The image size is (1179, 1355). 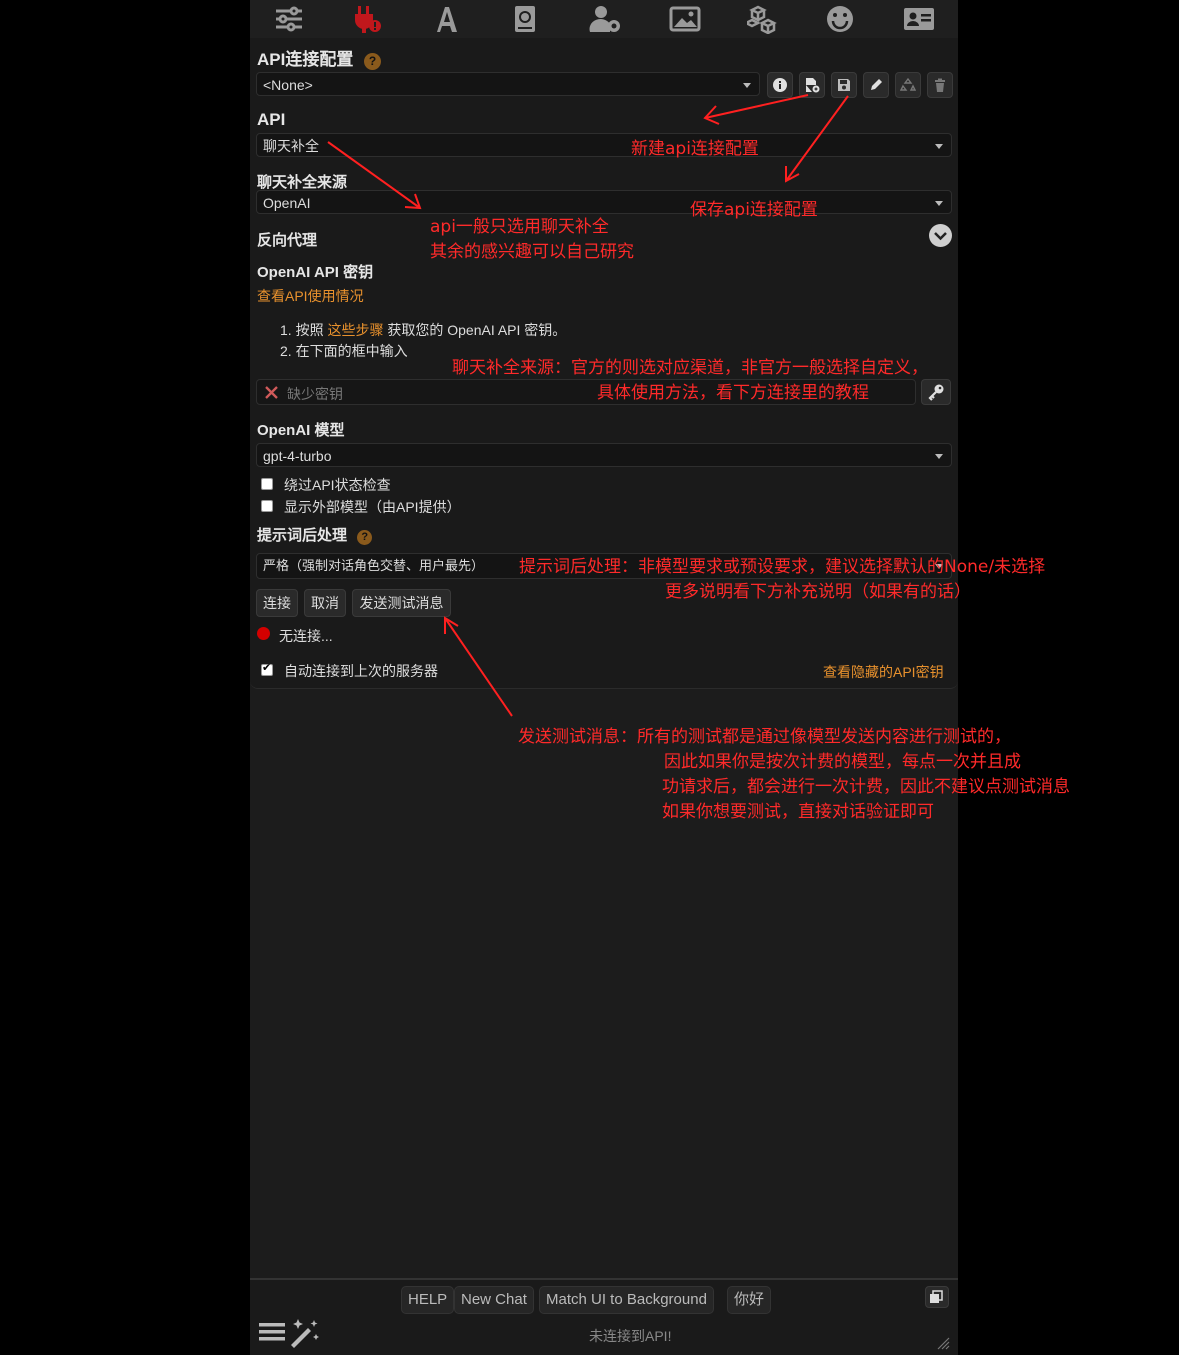 I want to click on quick-reply-hello: 你好, so click(x=749, y=1300).